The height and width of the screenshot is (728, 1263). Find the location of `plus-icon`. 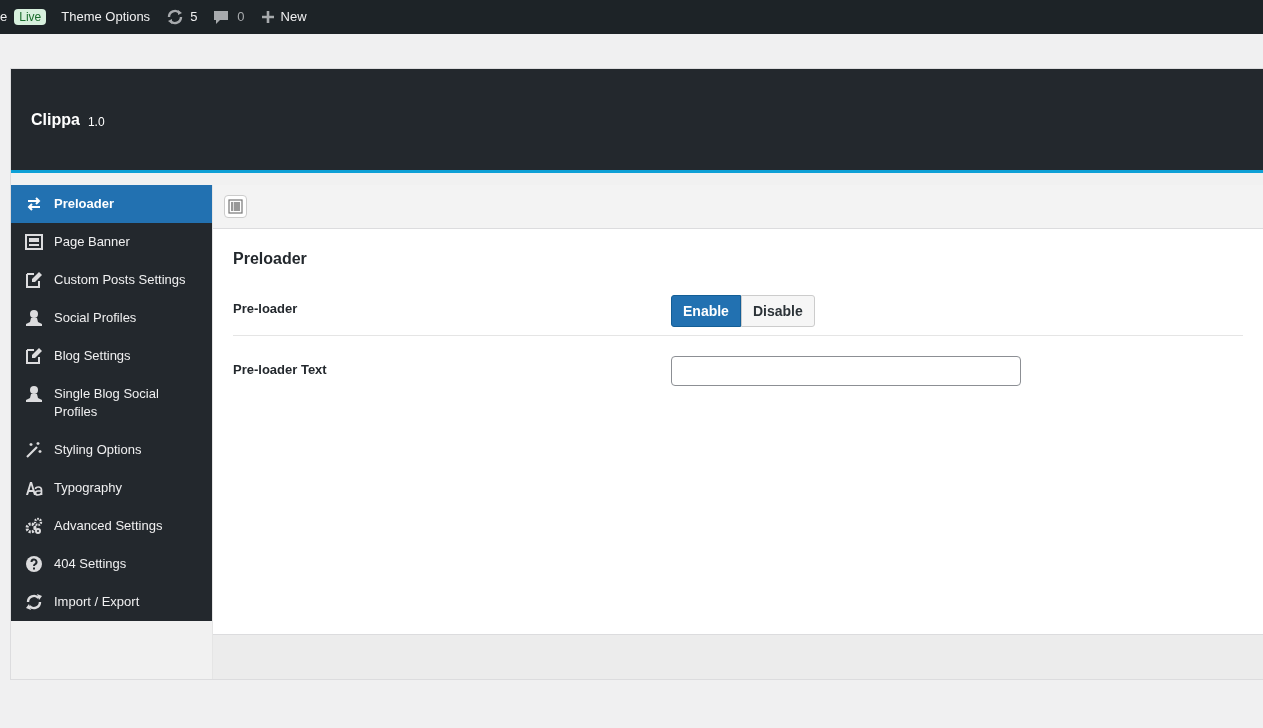

plus-icon is located at coordinates (267, 17).